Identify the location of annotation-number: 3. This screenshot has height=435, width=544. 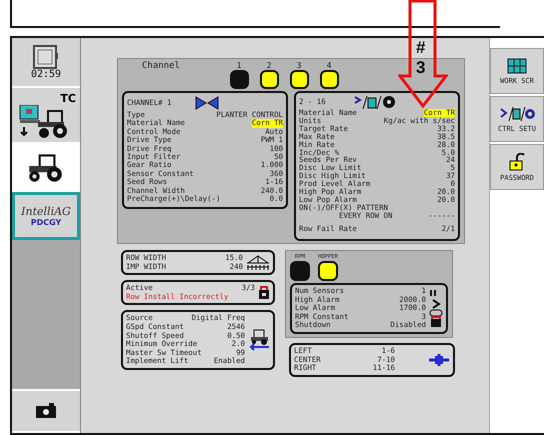
(421, 68).